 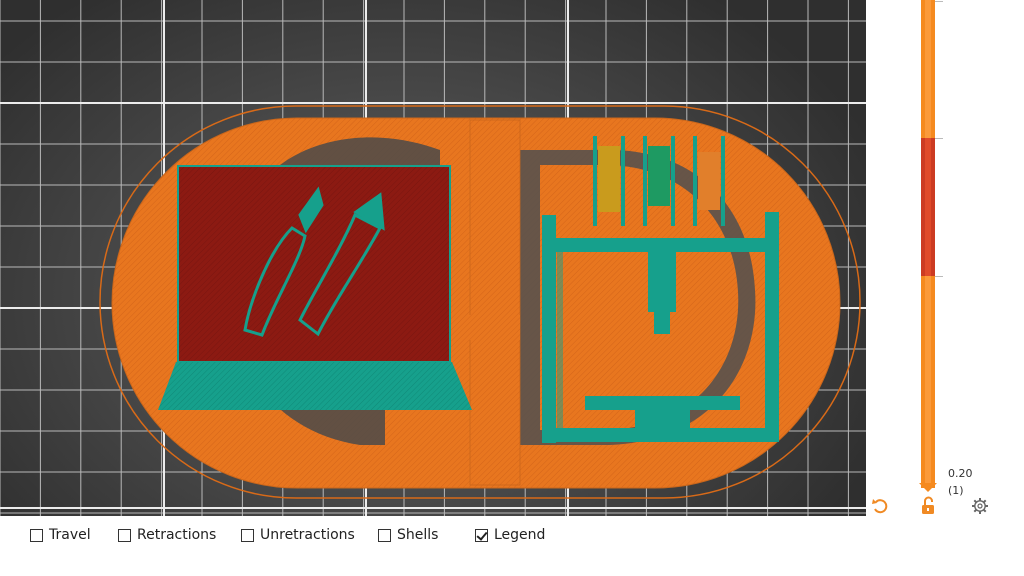 I want to click on retractions-label: Retractions, so click(x=177, y=535).